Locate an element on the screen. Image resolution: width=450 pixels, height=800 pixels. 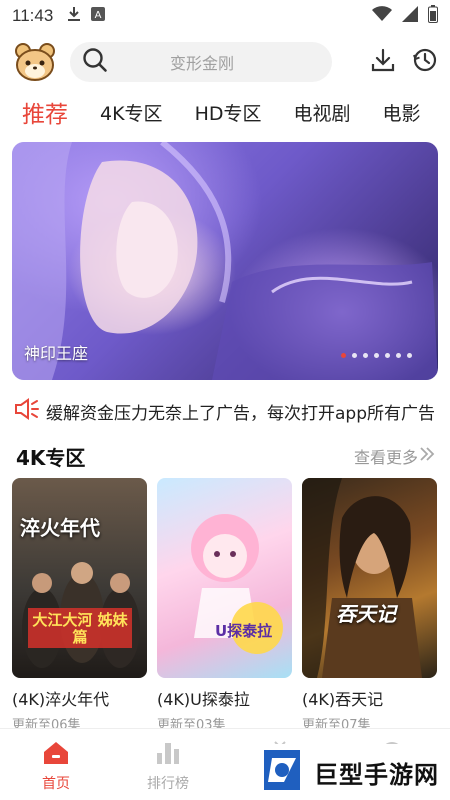
see-more-link: 查看更多 is located at coordinates (395, 456).